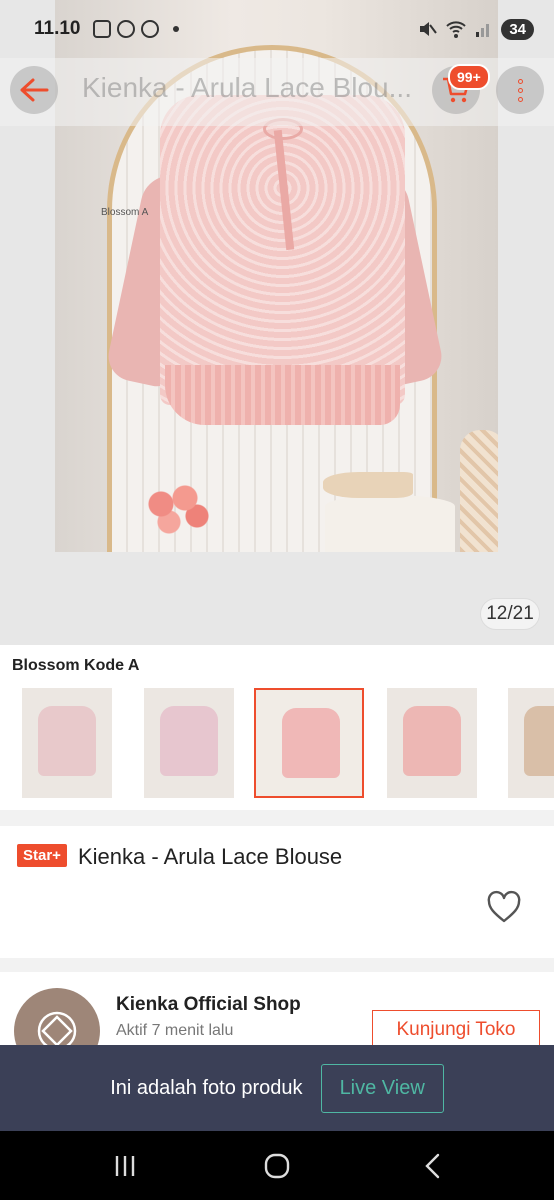 The height and width of the screenshot is (1200, 554). Describe the element at coordinates (368, 485) in the screenshot. I see `shoes` at that location.